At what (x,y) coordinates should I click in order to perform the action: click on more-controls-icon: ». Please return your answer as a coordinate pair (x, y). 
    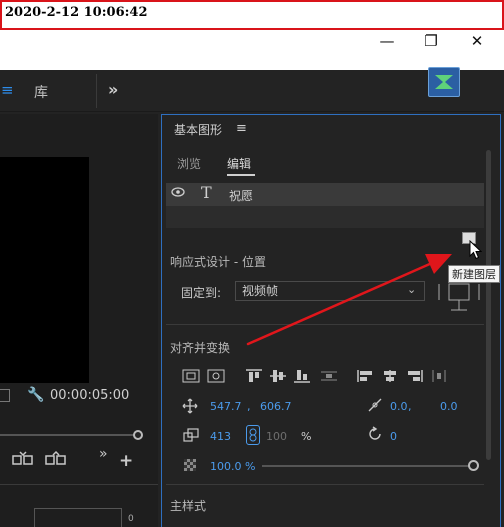
    Looking at the image, I should click on (103, 454).